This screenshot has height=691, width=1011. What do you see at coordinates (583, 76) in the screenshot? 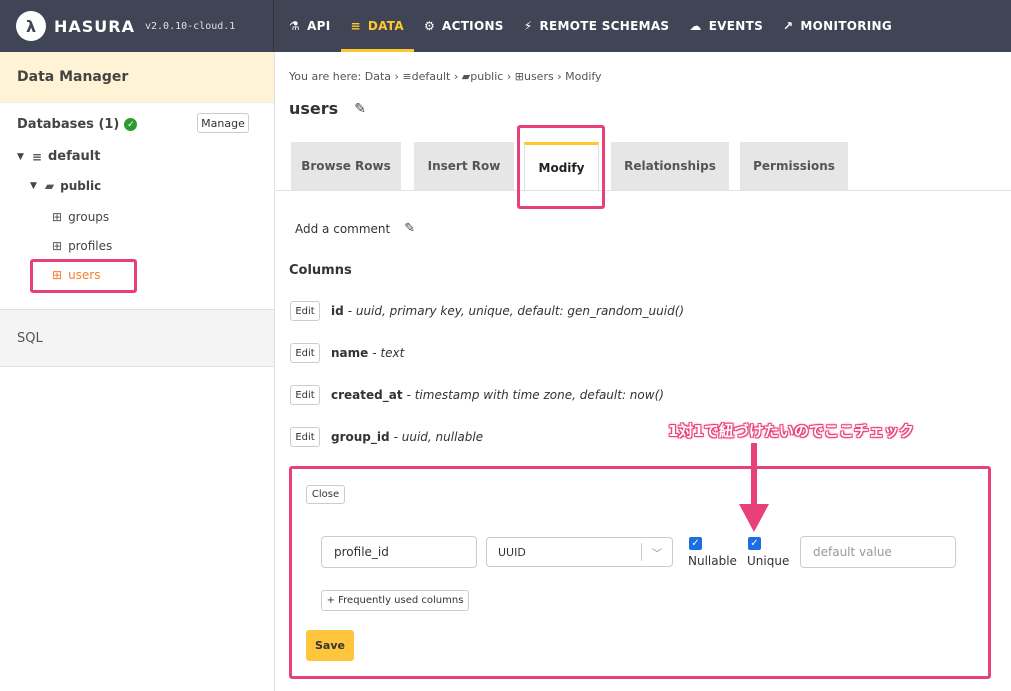
I see `breadcrumb-item-modify: Modify` at bounding box center [583, 76].